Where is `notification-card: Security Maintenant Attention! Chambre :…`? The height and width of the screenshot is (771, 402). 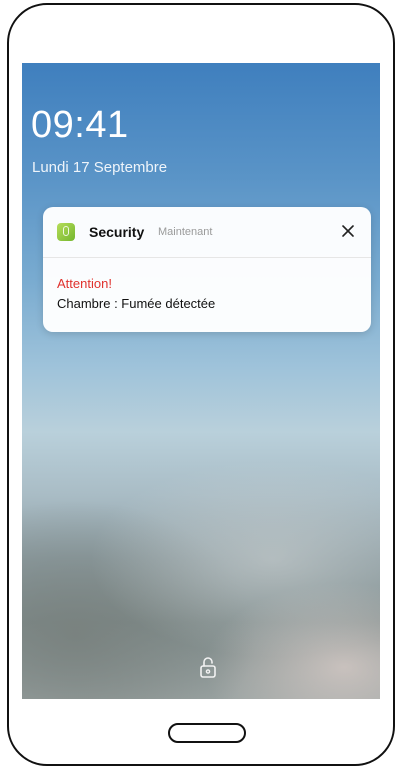
notification-card: Security Maintenant Attention! Chambre :… is located at coordinates (207, 269).